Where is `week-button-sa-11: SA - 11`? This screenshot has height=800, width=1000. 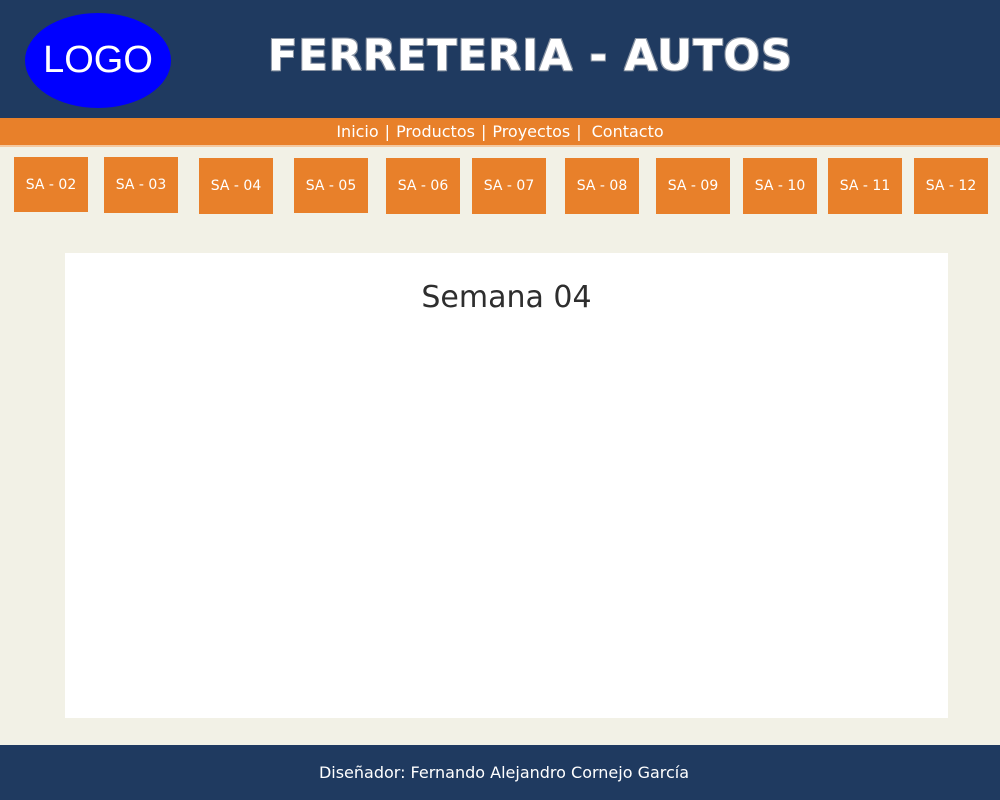
week-button-sa-11: SA - 11 is located at coordinates (865, 186).